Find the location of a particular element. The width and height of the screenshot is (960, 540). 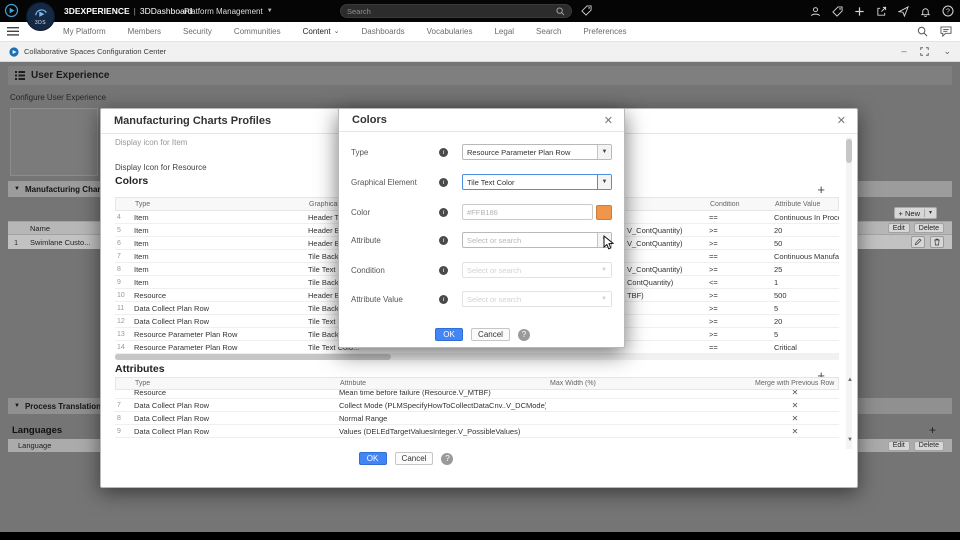

tab-dashboards: Dashboards is located at coordinates (383, 31).